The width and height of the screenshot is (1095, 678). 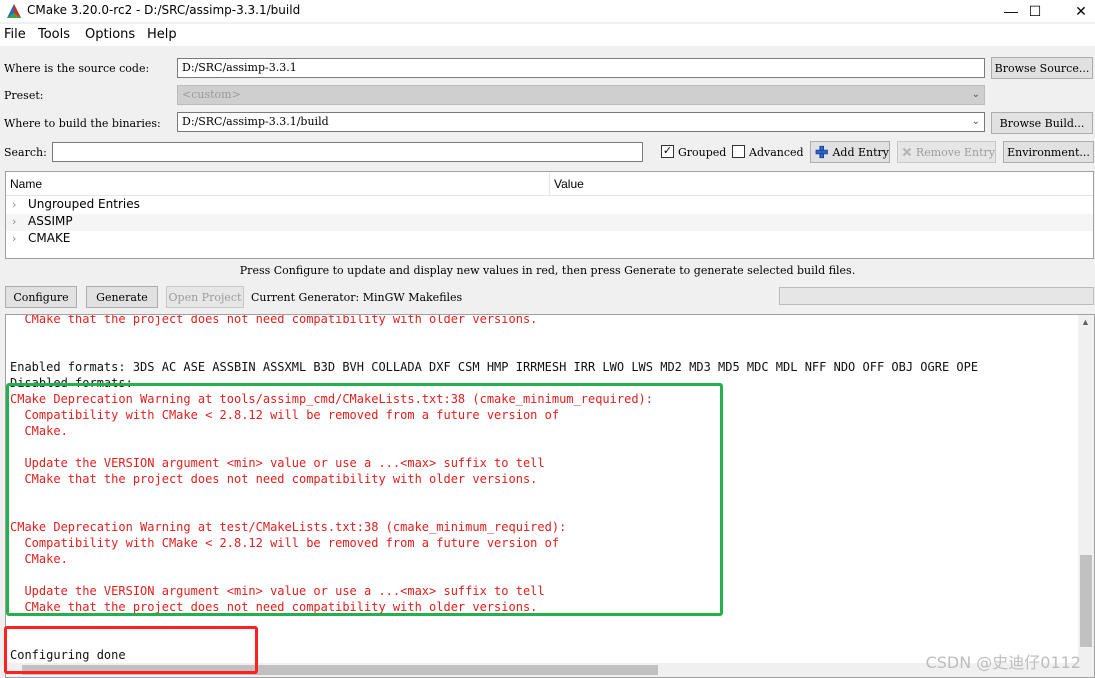 What do you see at coordinates (955, 152) in the screenshot?
I see `remove-entry-label: Remove Entry` at bounding box center [955, 152].